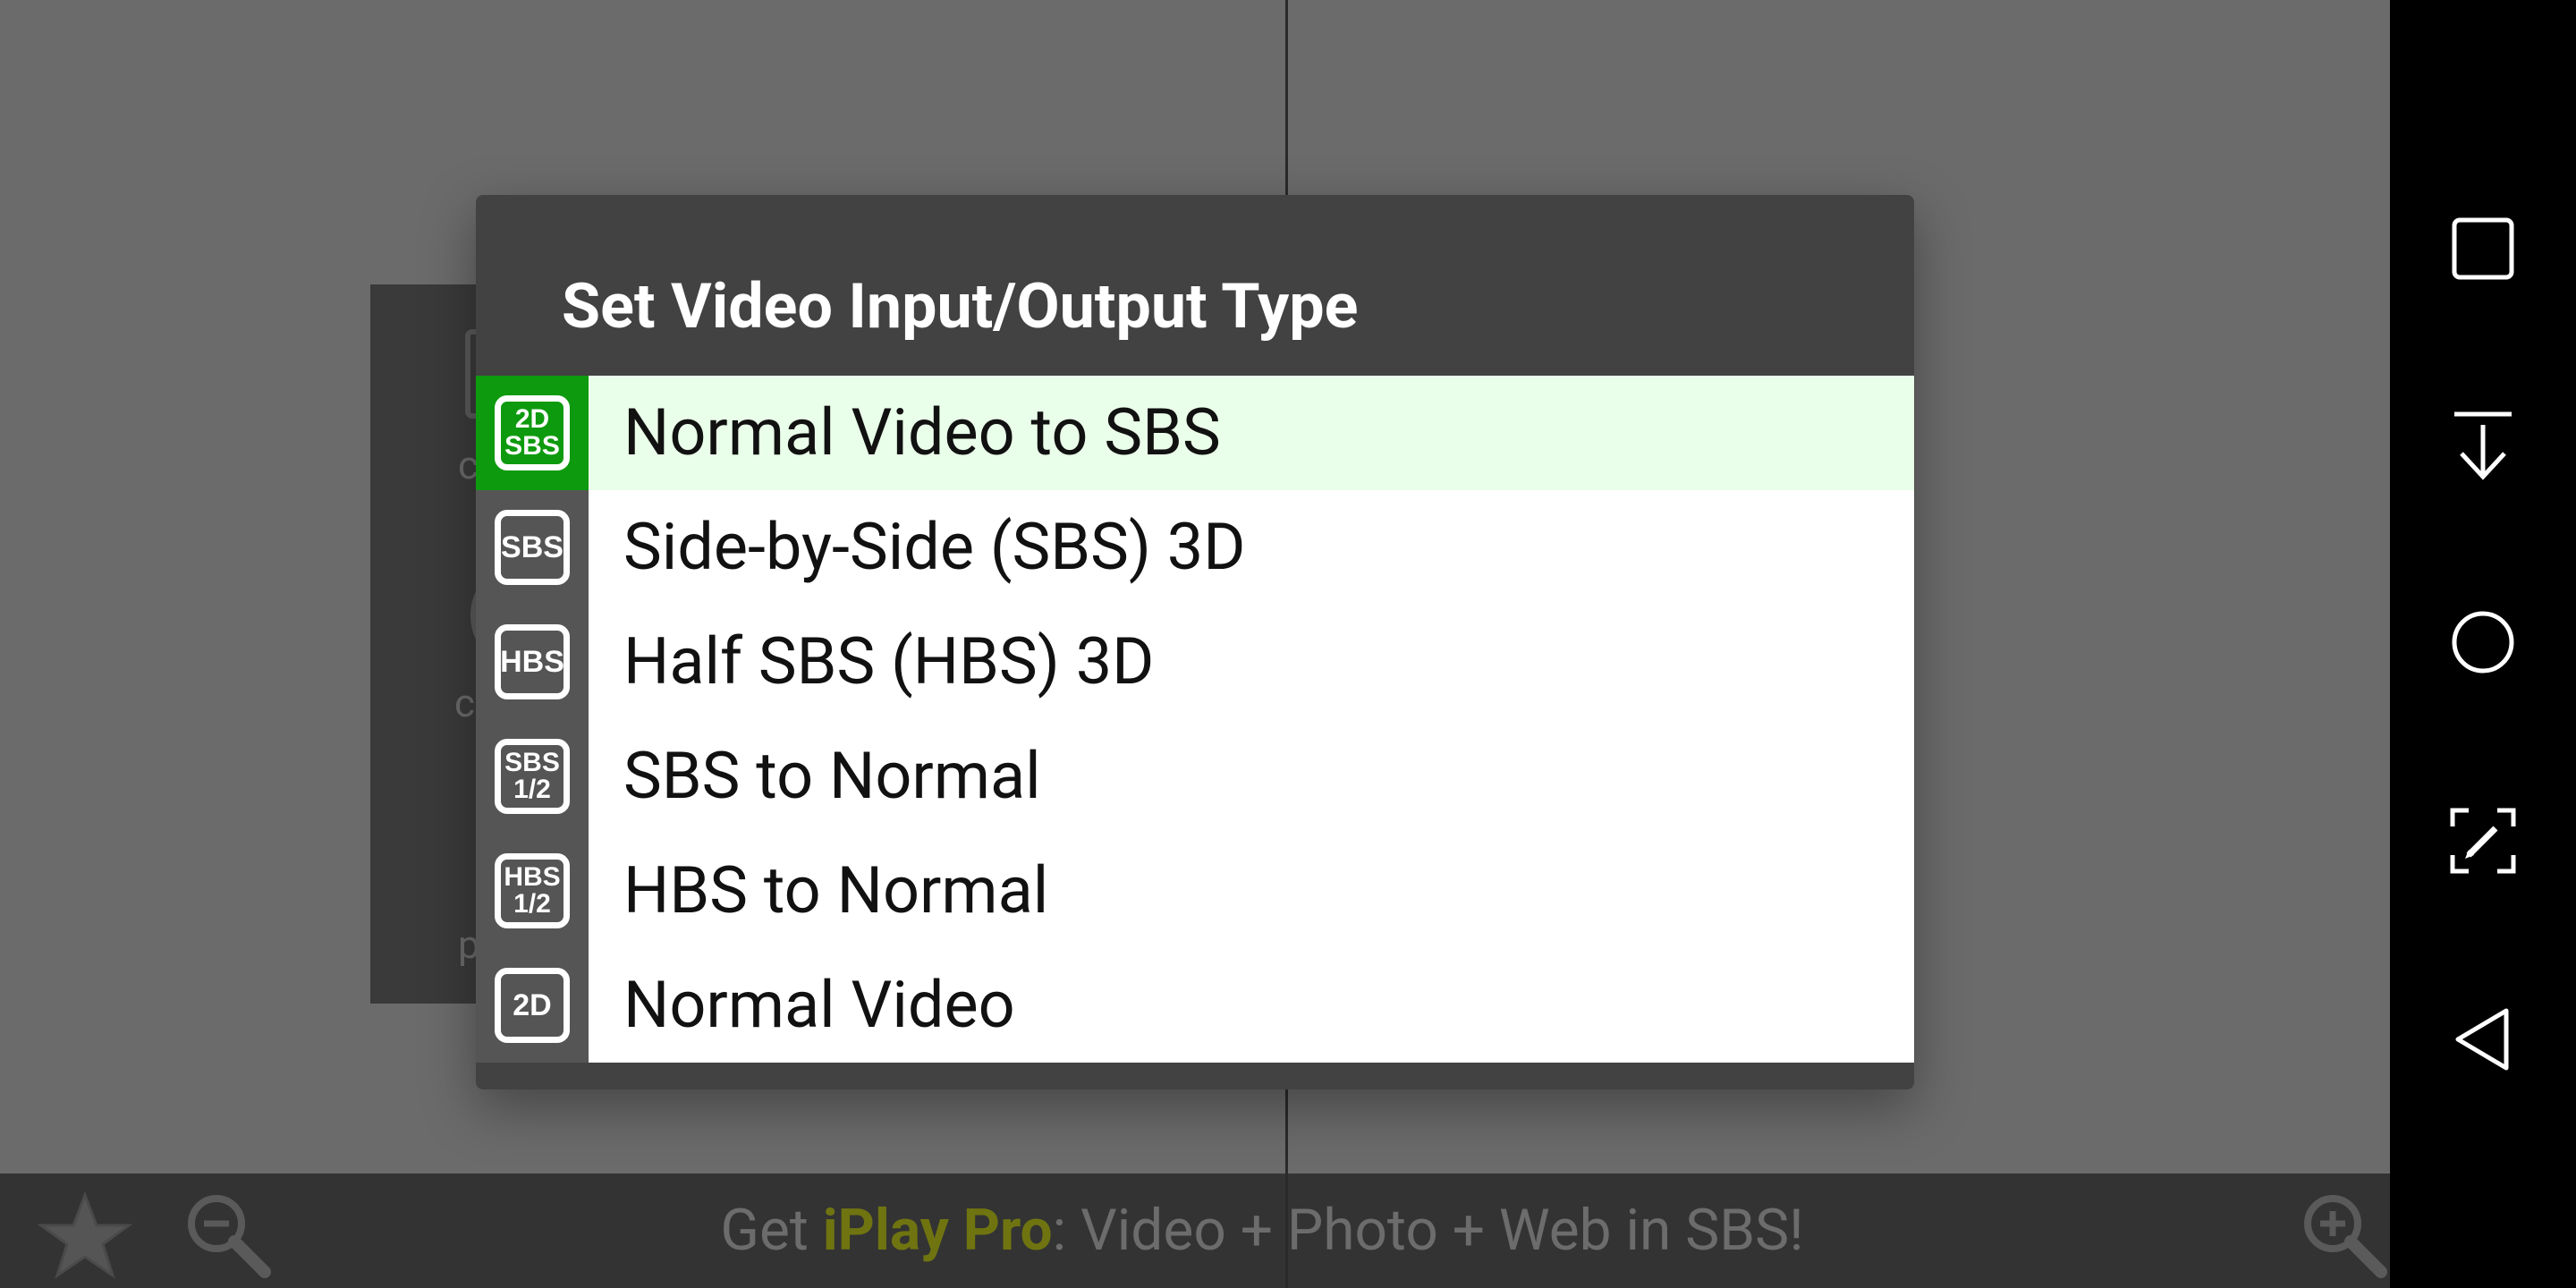  I want to click on option-icon-cell: SBS 1/2, so click(532, 776).